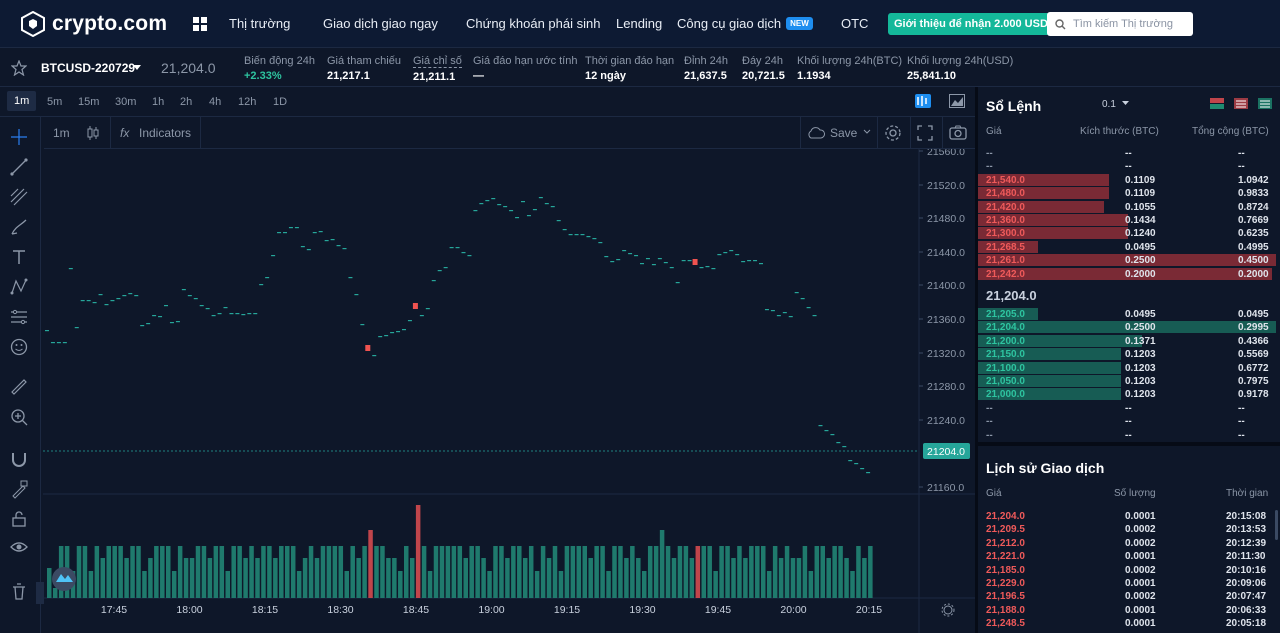  I want to click on instrument-symbol: BTCUSD-220729, so click(88, 68).